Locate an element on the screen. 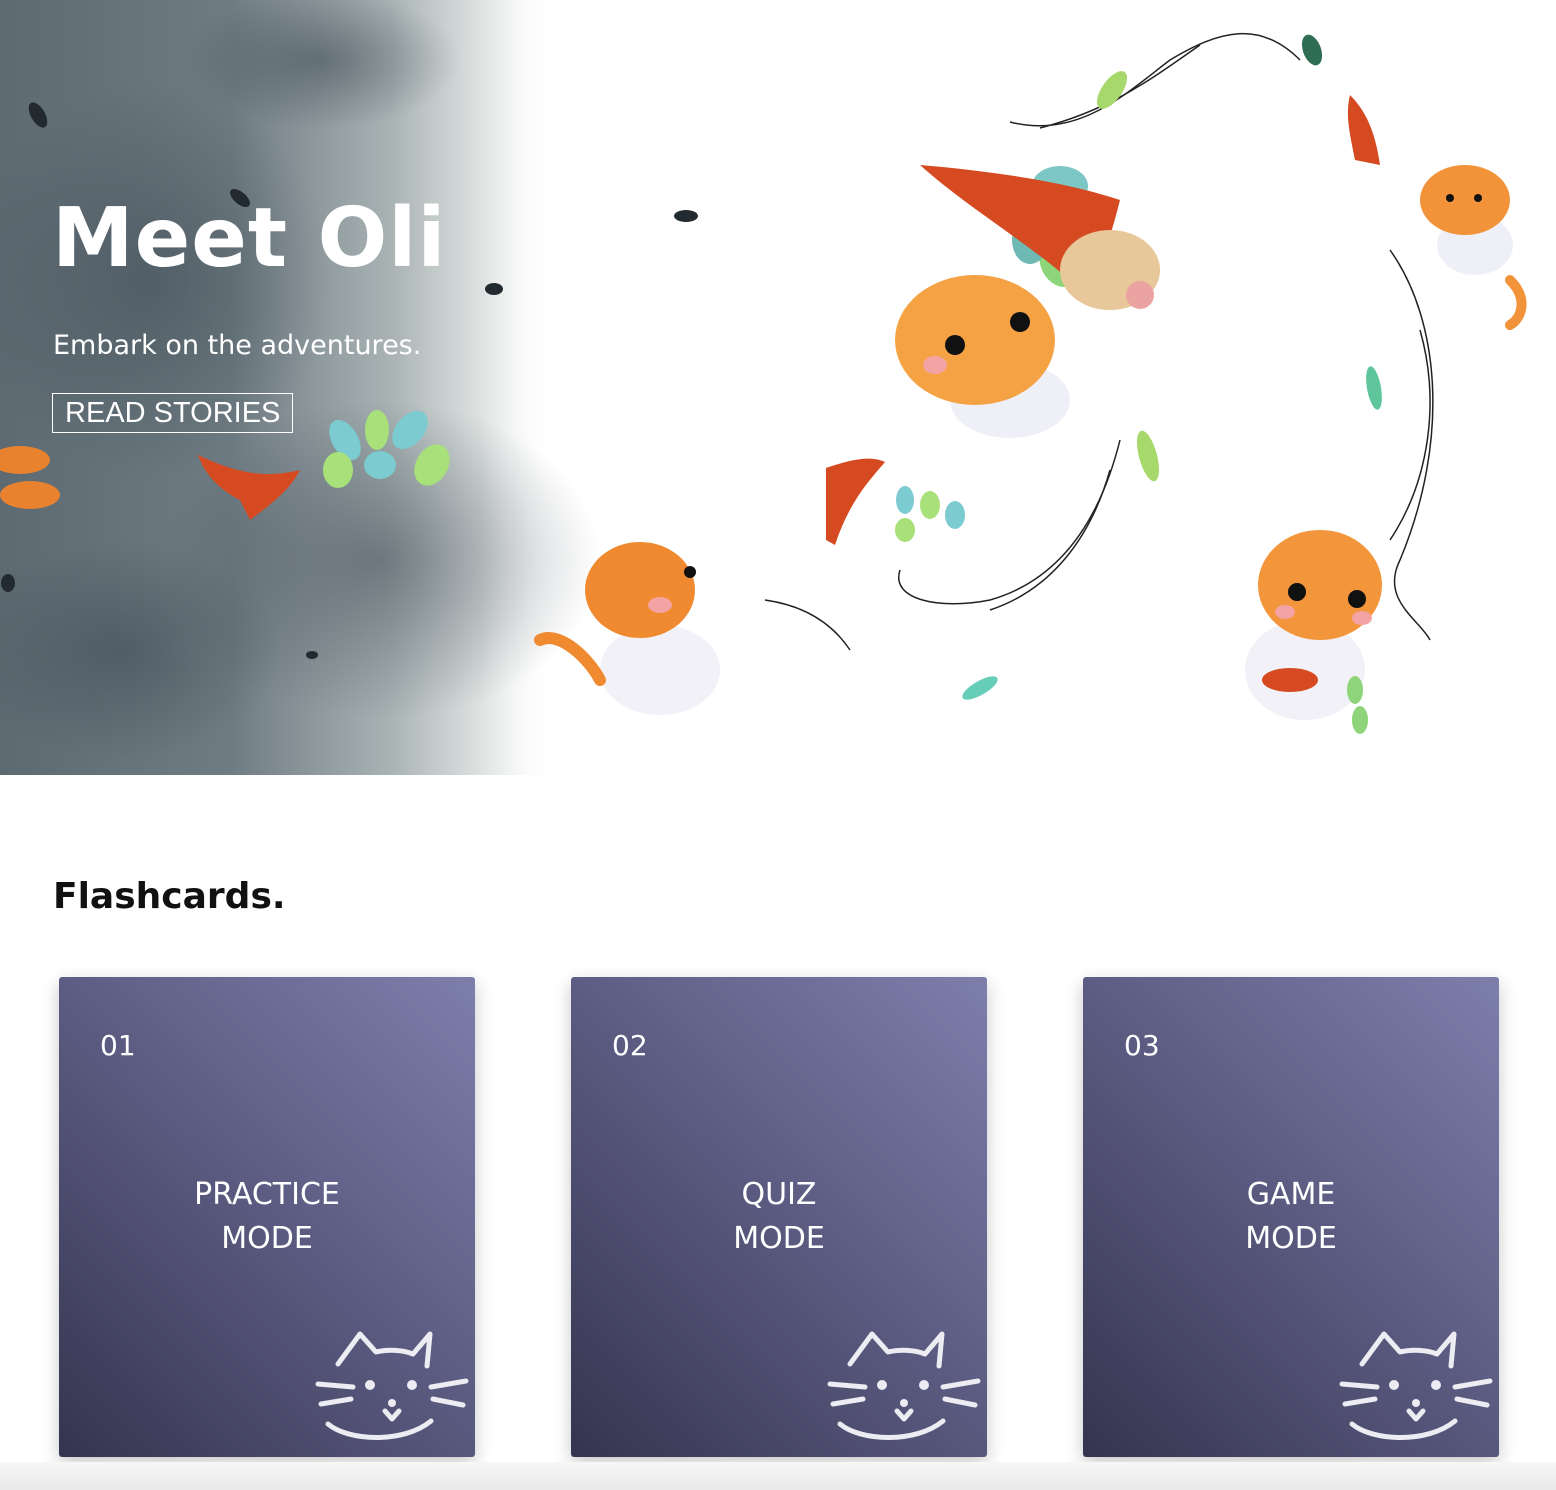 This screenshot has width=1556, height=1490. flashcards-heading: Flashcards. is located at coordinates (169, 896).